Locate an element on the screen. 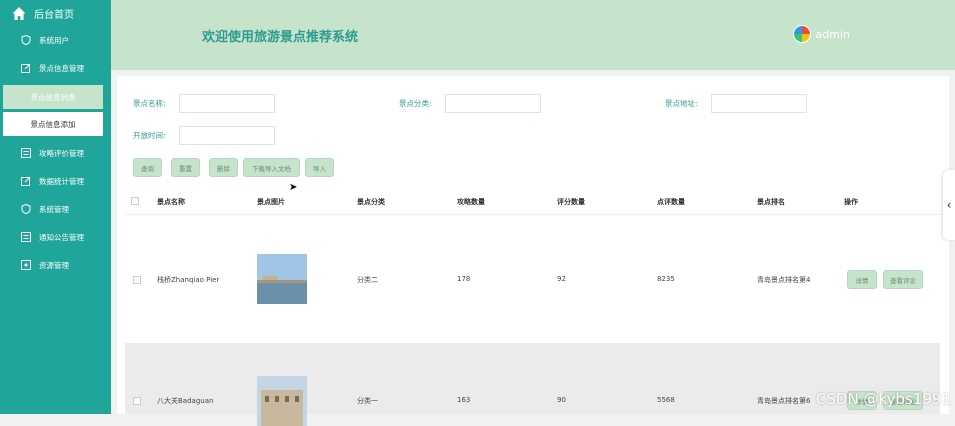 The width and height of the screenshot is (955, 426). sidebar-item-label: 后台首页 is located at coordinates (54, 15).